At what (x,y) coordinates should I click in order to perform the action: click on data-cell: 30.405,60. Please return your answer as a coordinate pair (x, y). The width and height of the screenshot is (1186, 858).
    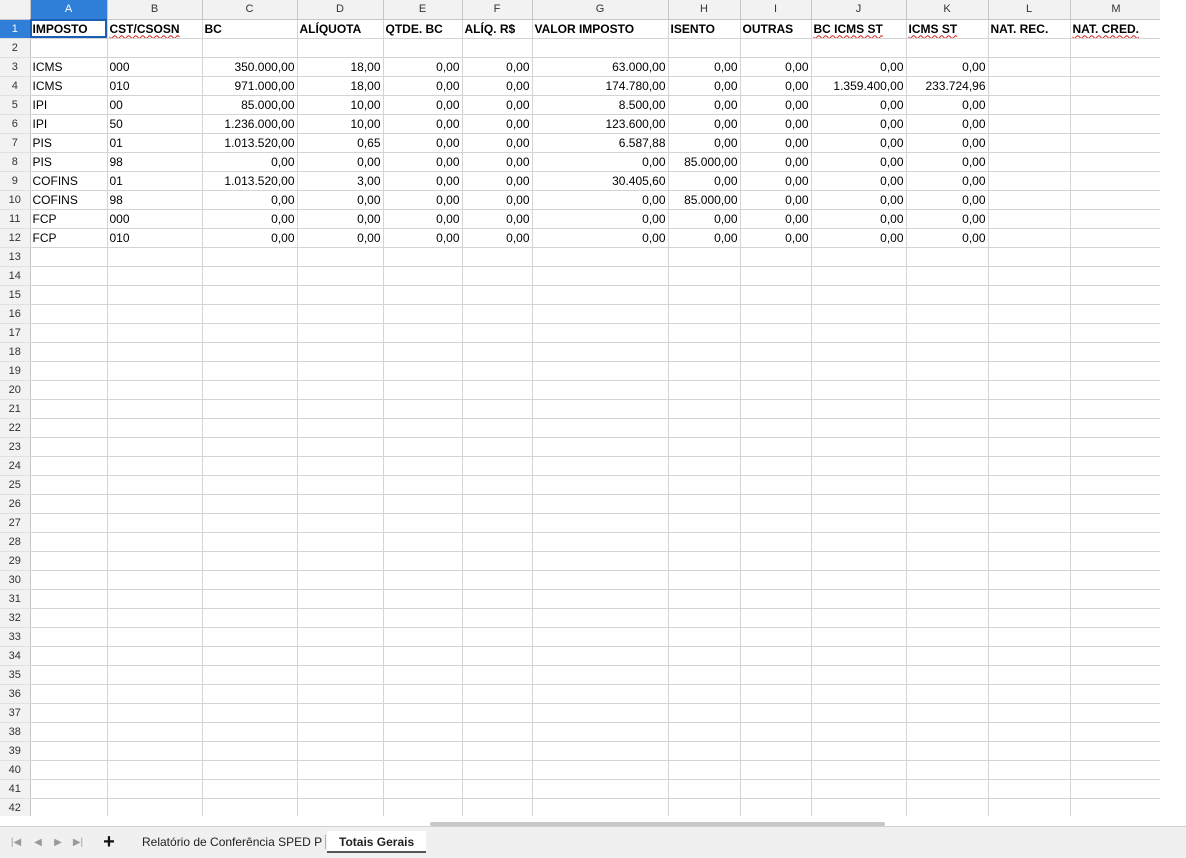
    Looking at the image, I should click on (600, 181).